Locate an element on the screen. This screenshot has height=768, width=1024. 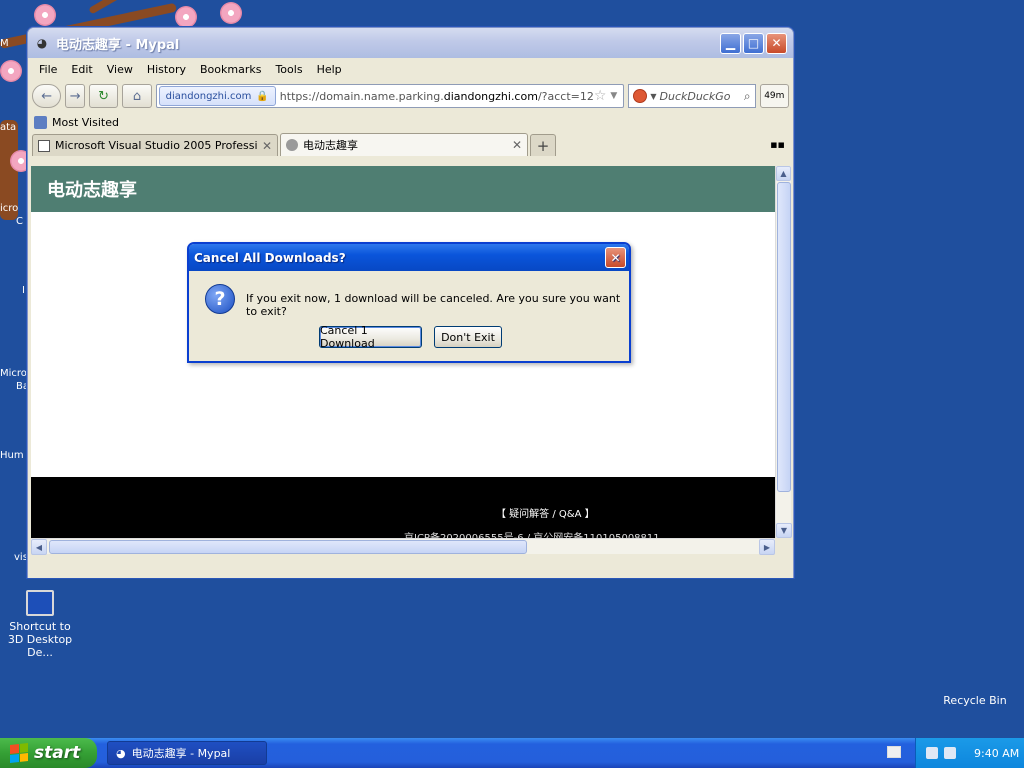
list-all-tabs-icon: ▪▪ is located at coordinates (777, 144).